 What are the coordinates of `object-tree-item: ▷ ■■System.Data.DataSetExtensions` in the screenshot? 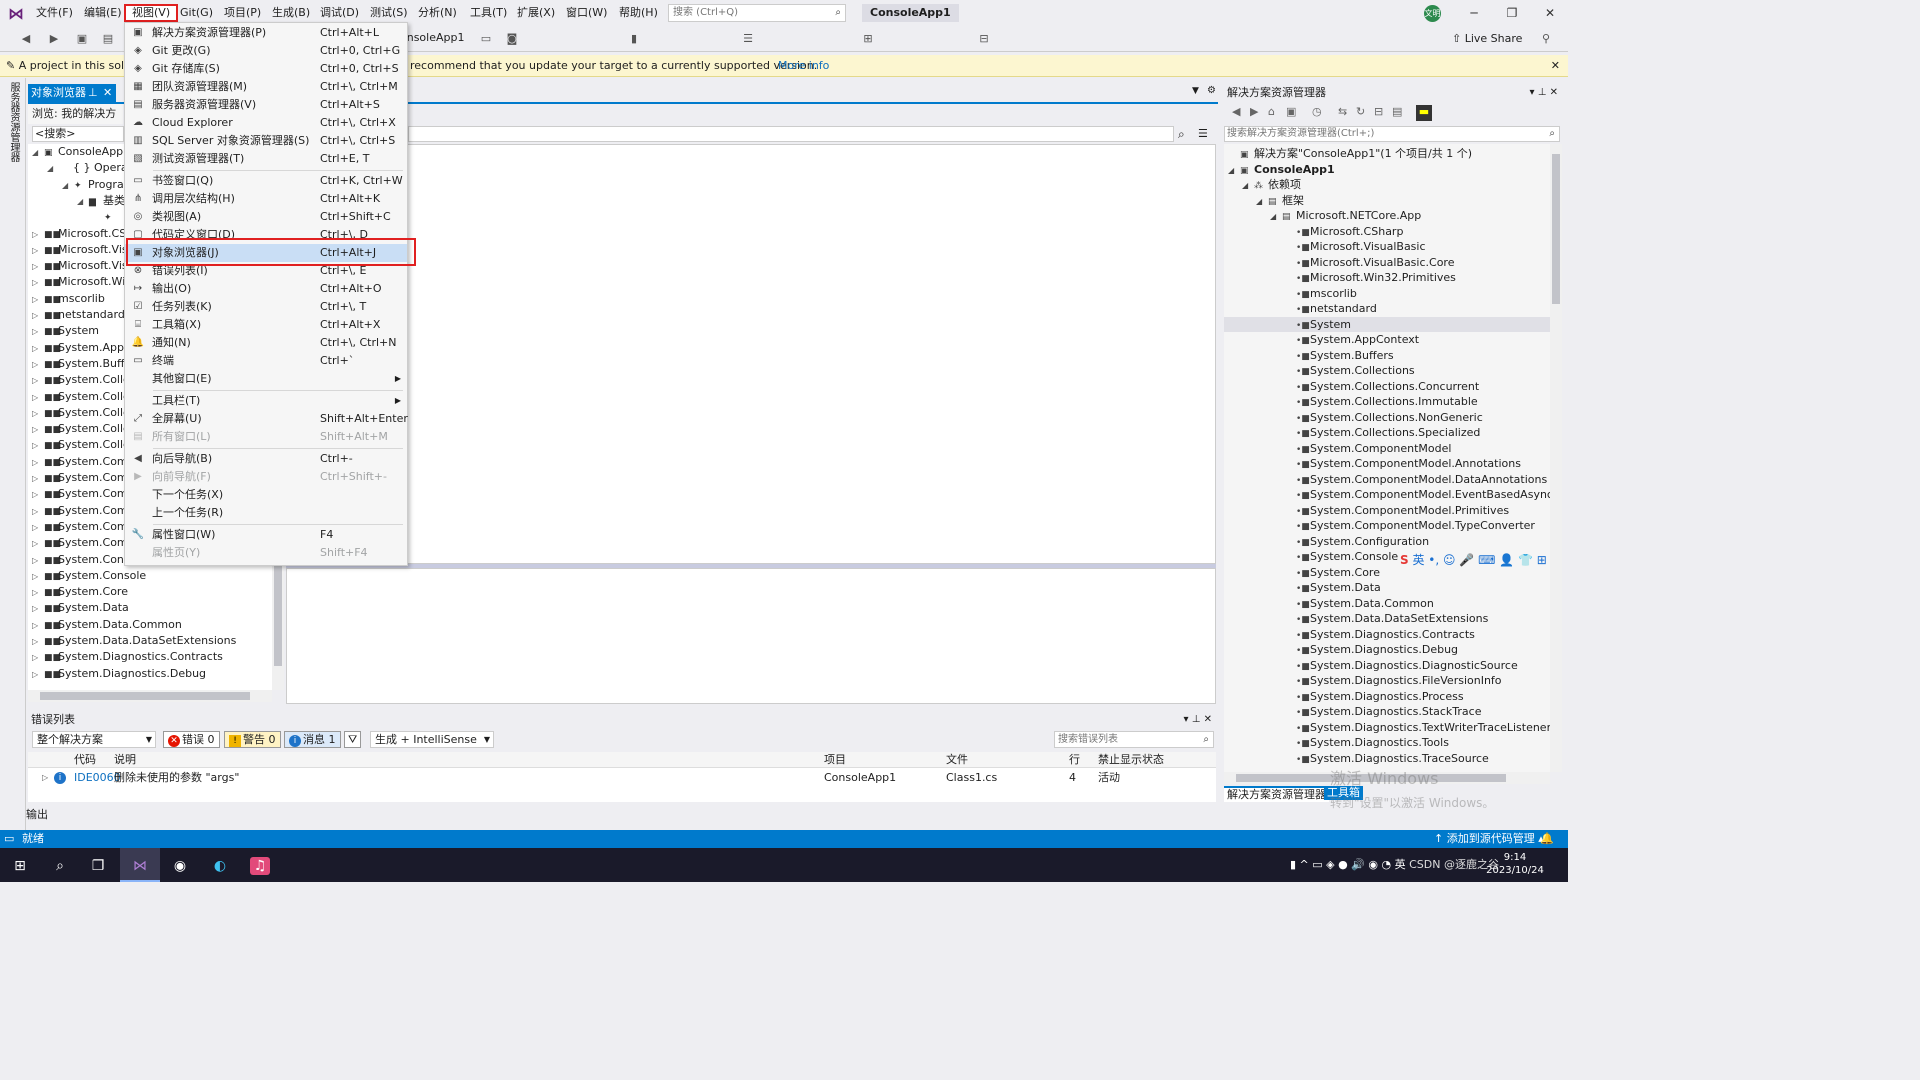 It's located at (134, 641).